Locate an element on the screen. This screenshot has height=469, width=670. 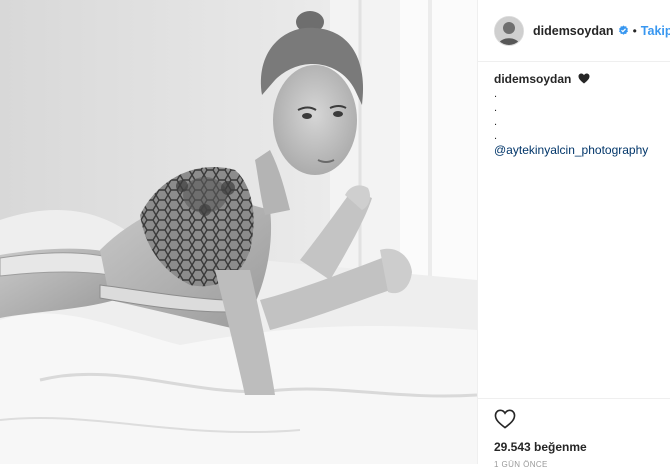
like-button is located at coordinates (505, 420).